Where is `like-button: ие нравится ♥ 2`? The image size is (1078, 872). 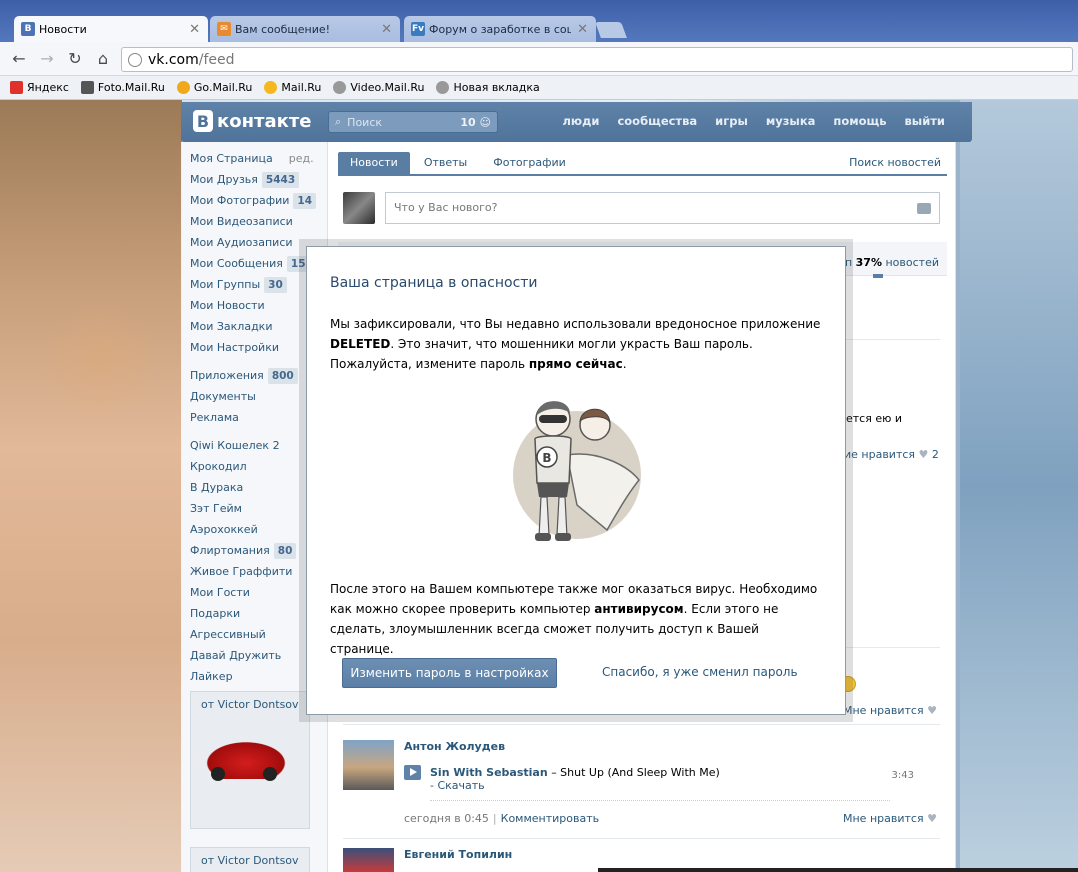
like-button: ие нравится ♥ 2 is located at coordinates (891, 454).